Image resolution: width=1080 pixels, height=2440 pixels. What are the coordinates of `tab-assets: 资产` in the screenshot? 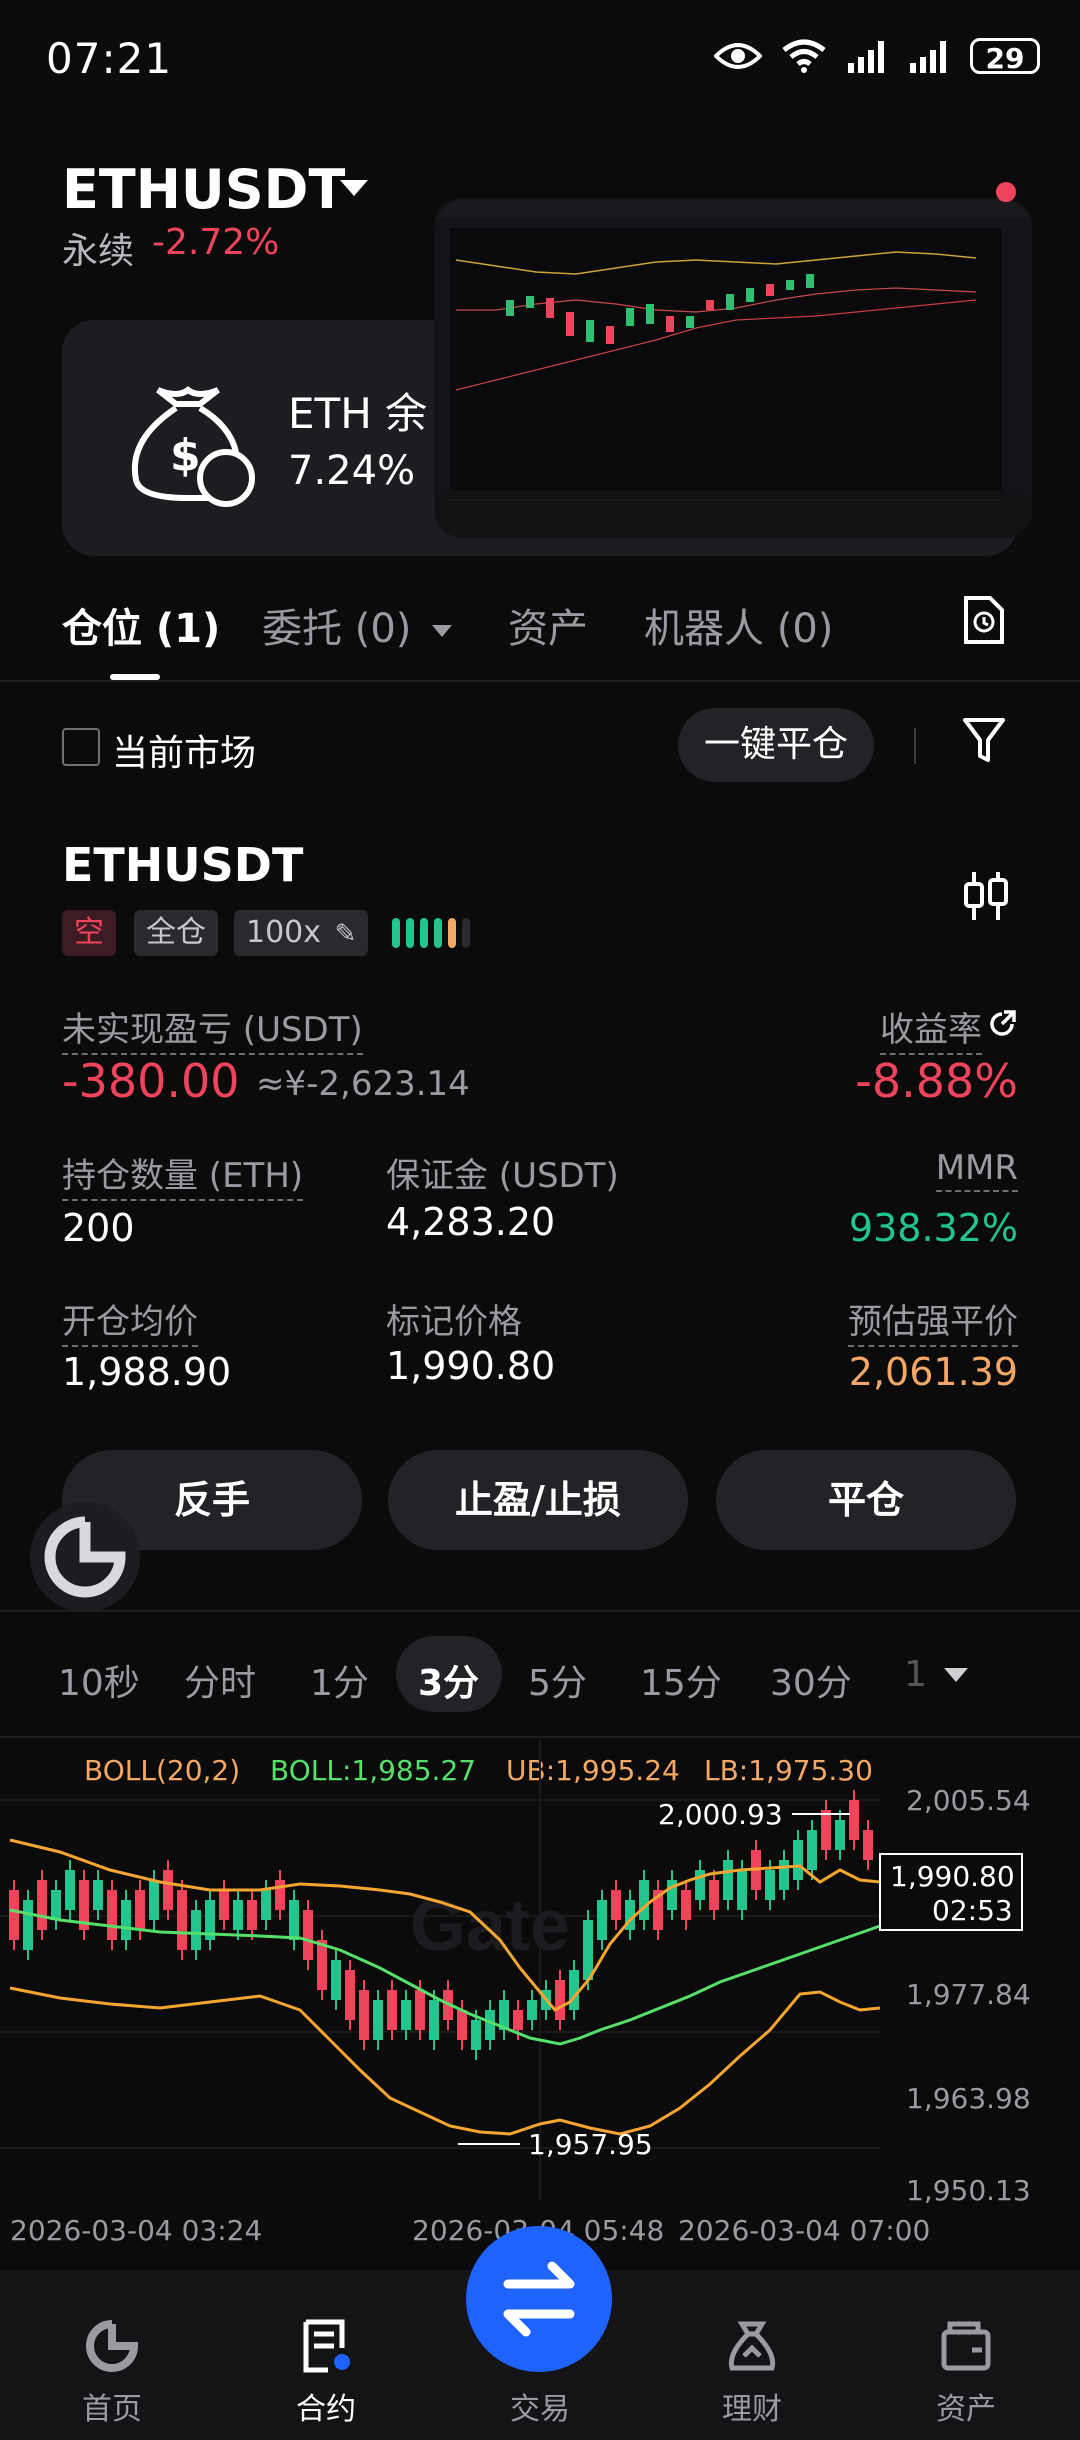 It's located at (548, 625).